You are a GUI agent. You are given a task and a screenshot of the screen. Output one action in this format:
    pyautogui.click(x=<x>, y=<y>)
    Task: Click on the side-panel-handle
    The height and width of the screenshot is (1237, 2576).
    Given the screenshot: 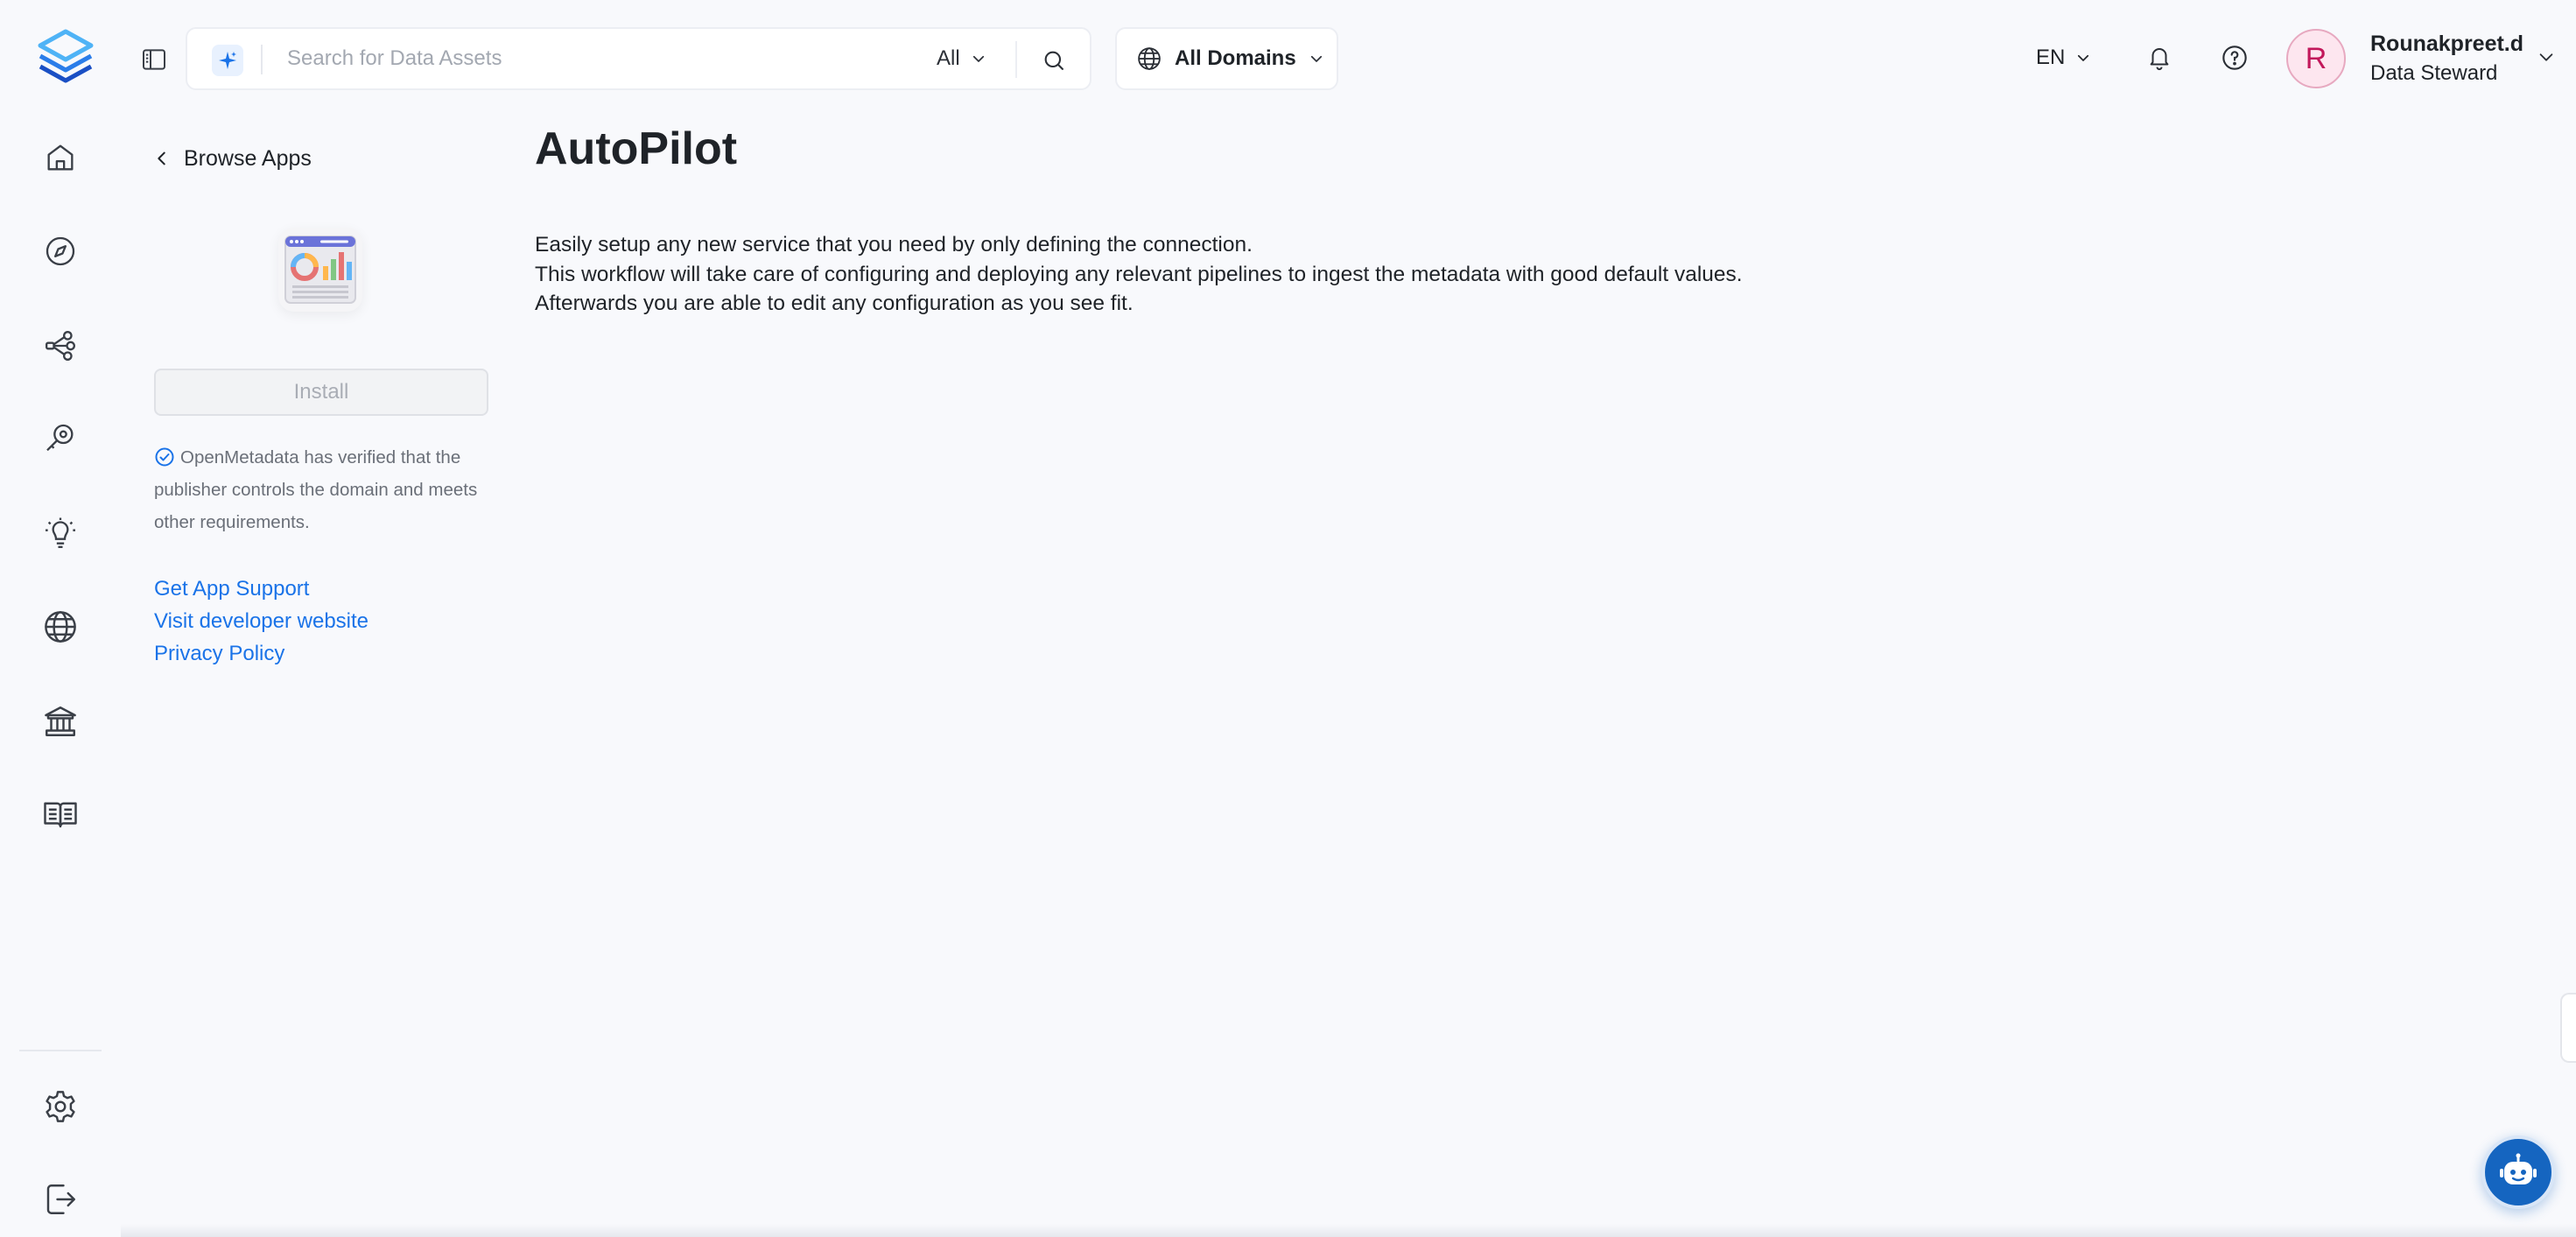 What is the action you would take?
    pyautogui.click(x=2568, y=1028)
    